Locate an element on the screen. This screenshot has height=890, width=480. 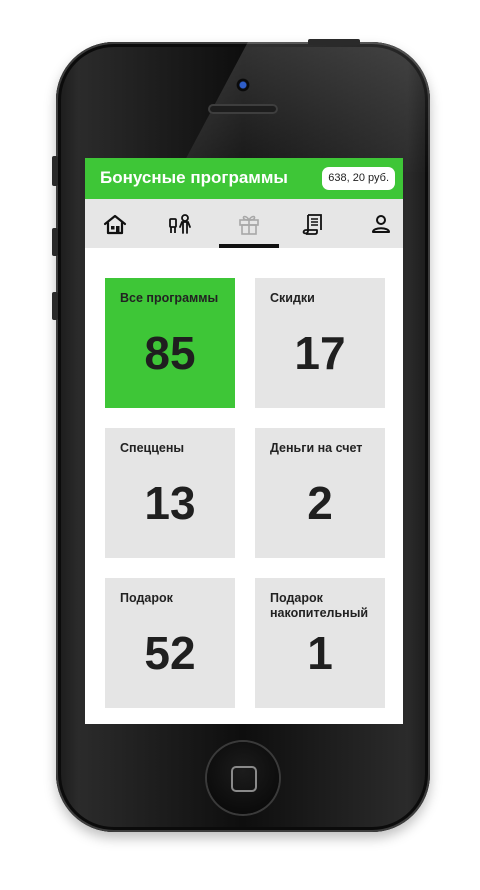
tile-count: 13 is located at coordinates (170, 503).